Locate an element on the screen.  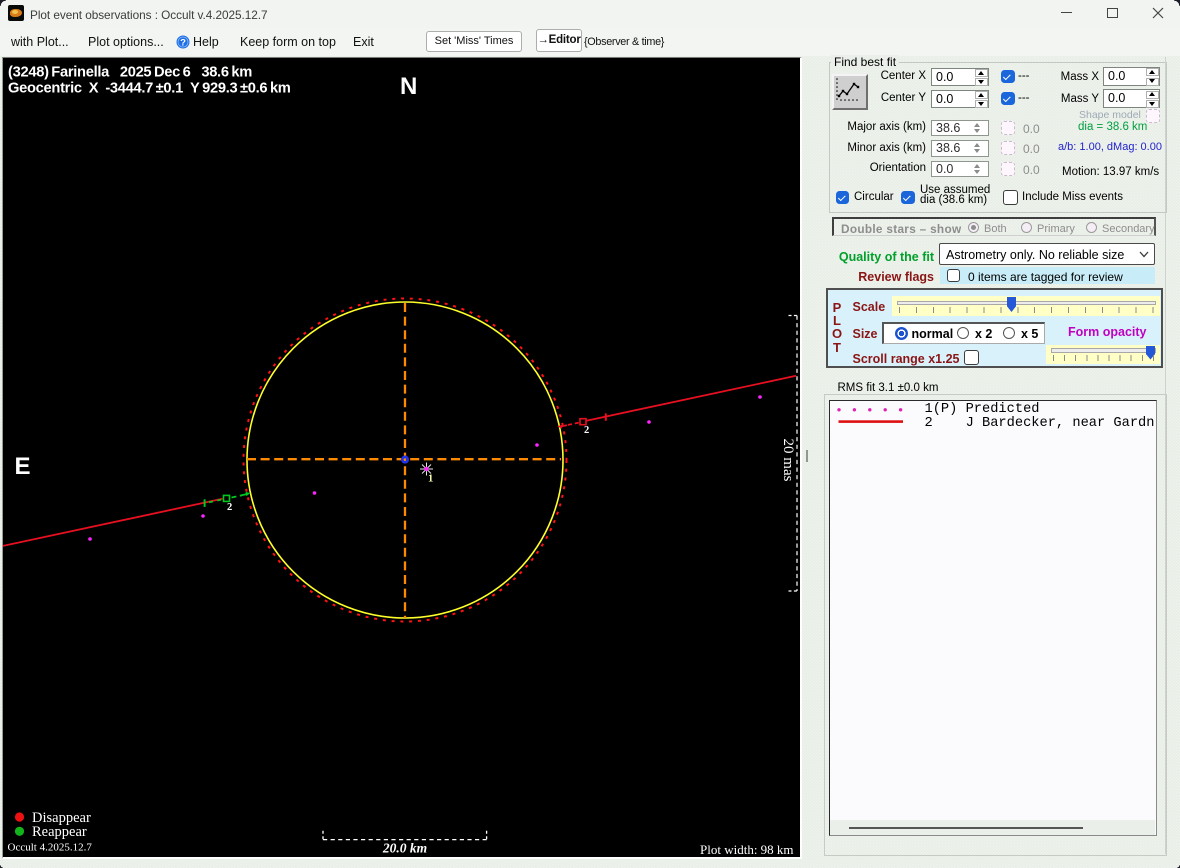
svg-text:(3248) Farinella 2025 Dec 6: (3248) Farinella 2025 Dec 6 38.6 km is located at coordinates (130, 73).